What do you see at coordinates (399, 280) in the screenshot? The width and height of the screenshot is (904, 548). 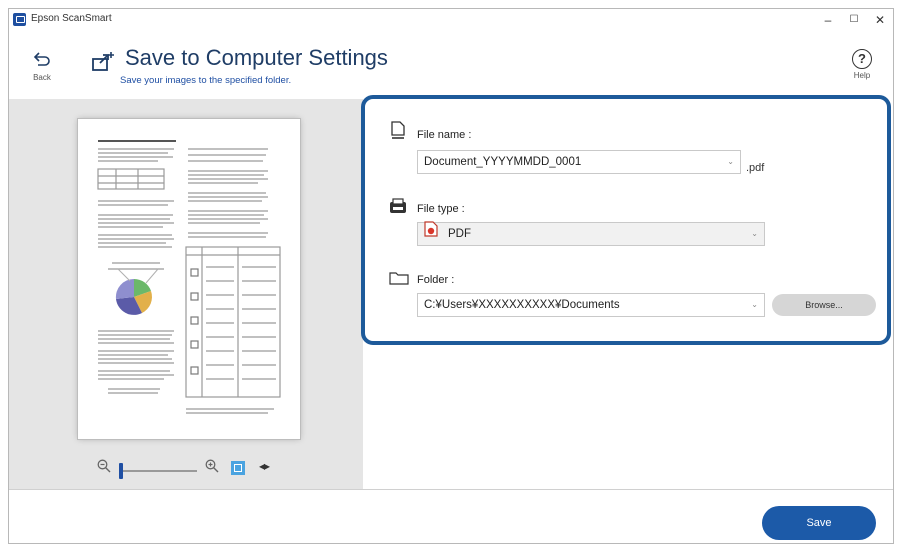 I see `folder-icon` at bounding box center [399, 280].